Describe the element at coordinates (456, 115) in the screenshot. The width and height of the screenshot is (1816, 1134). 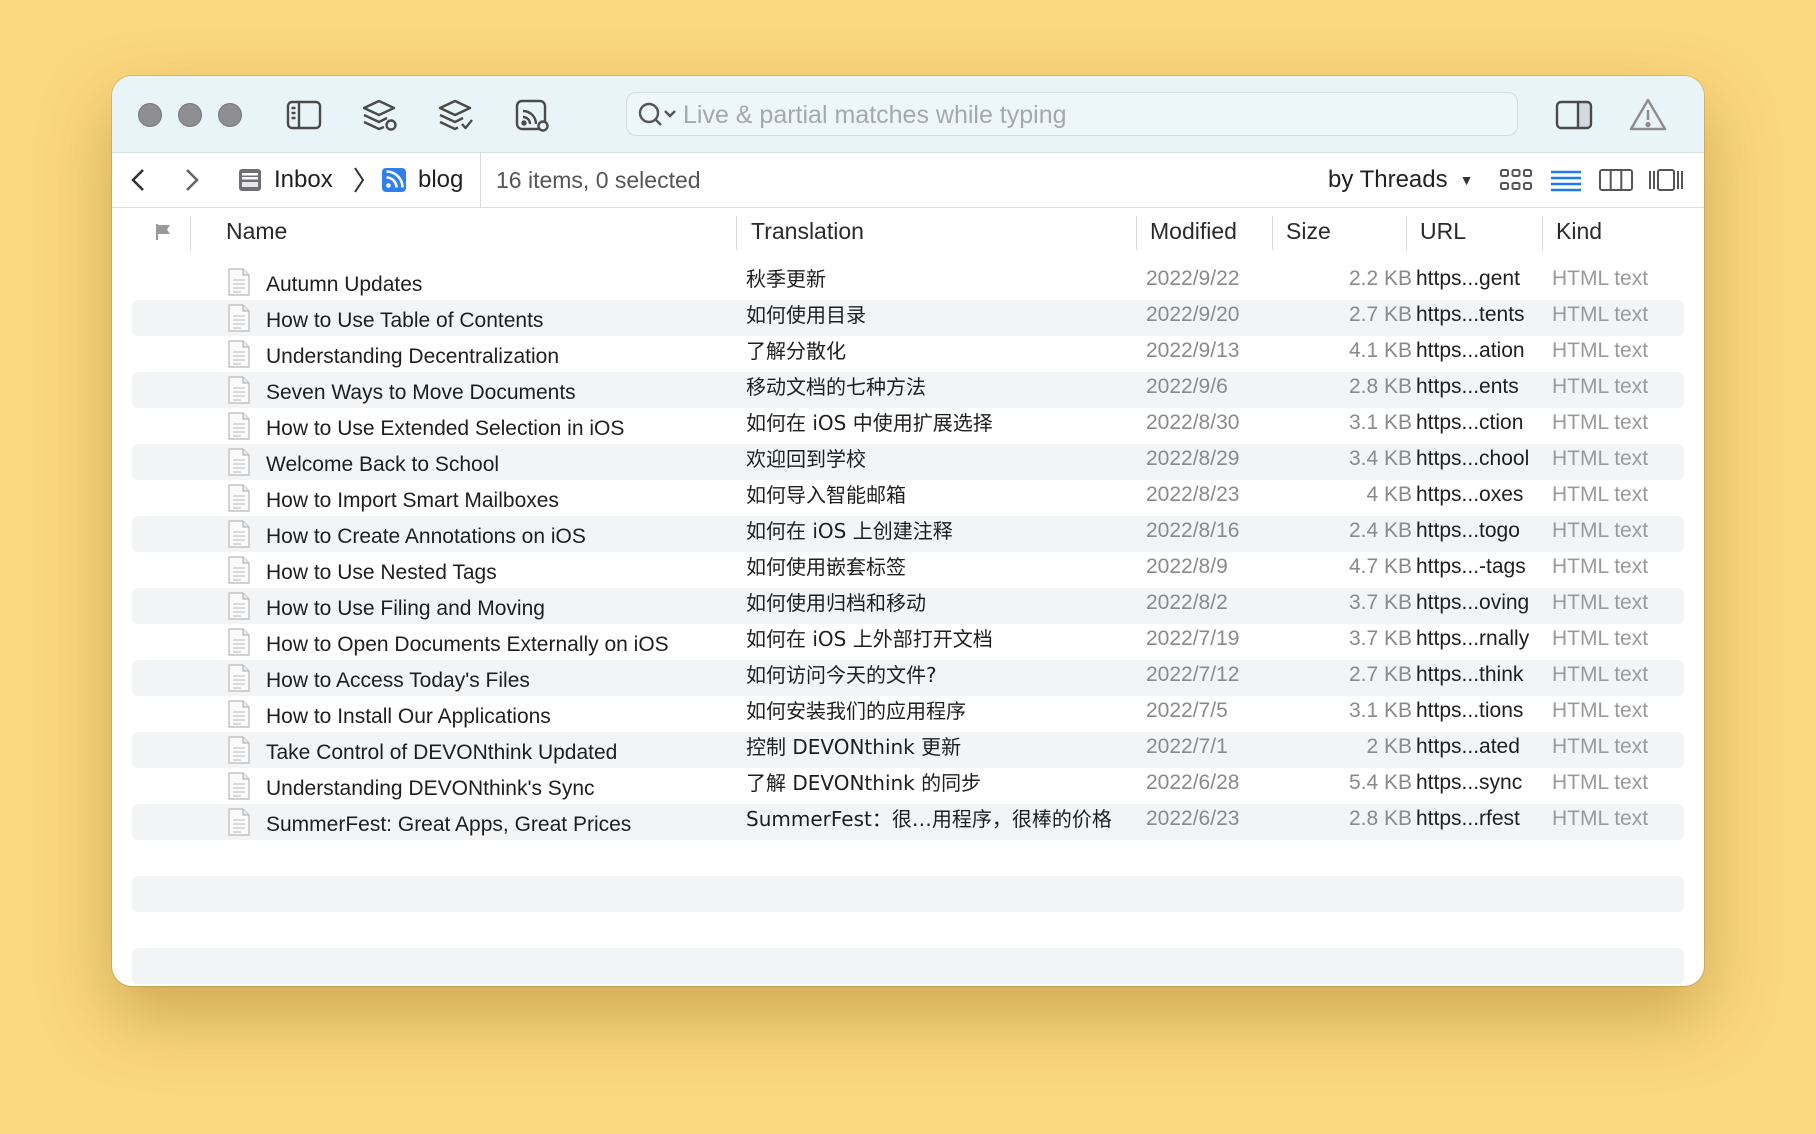
I see `layers-check-icon` at that location.